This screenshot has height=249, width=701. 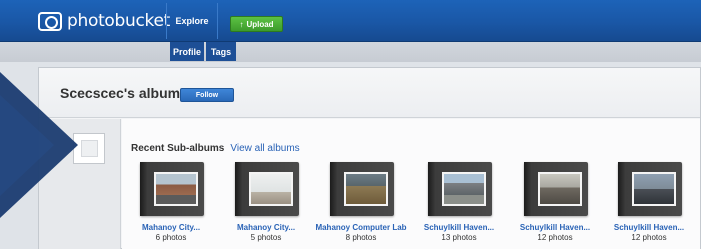 What do you see at coordinates (187, 51) in the screenshot?
I see `tab-profile: Profile` at bounding box center [187, 51].